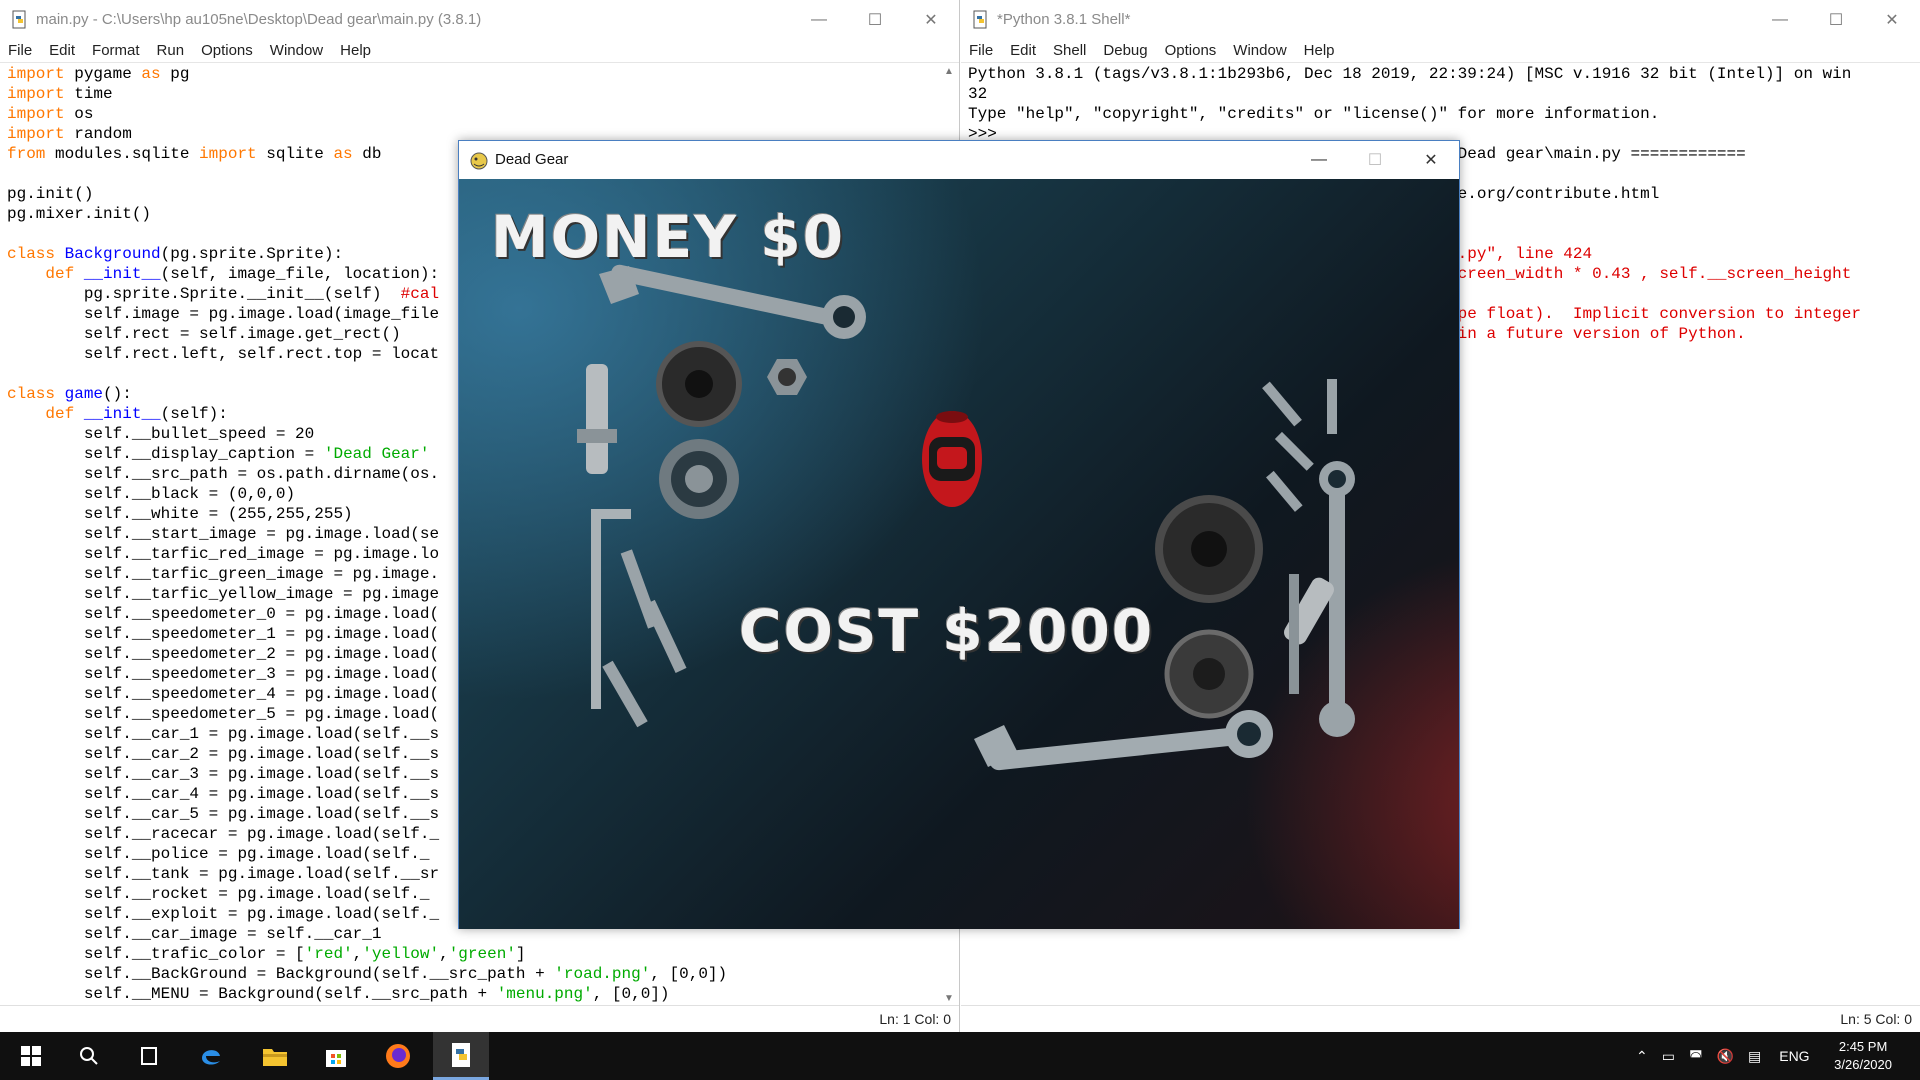  I want to click on scroll-down-icon: ▼, so click(949, 998).